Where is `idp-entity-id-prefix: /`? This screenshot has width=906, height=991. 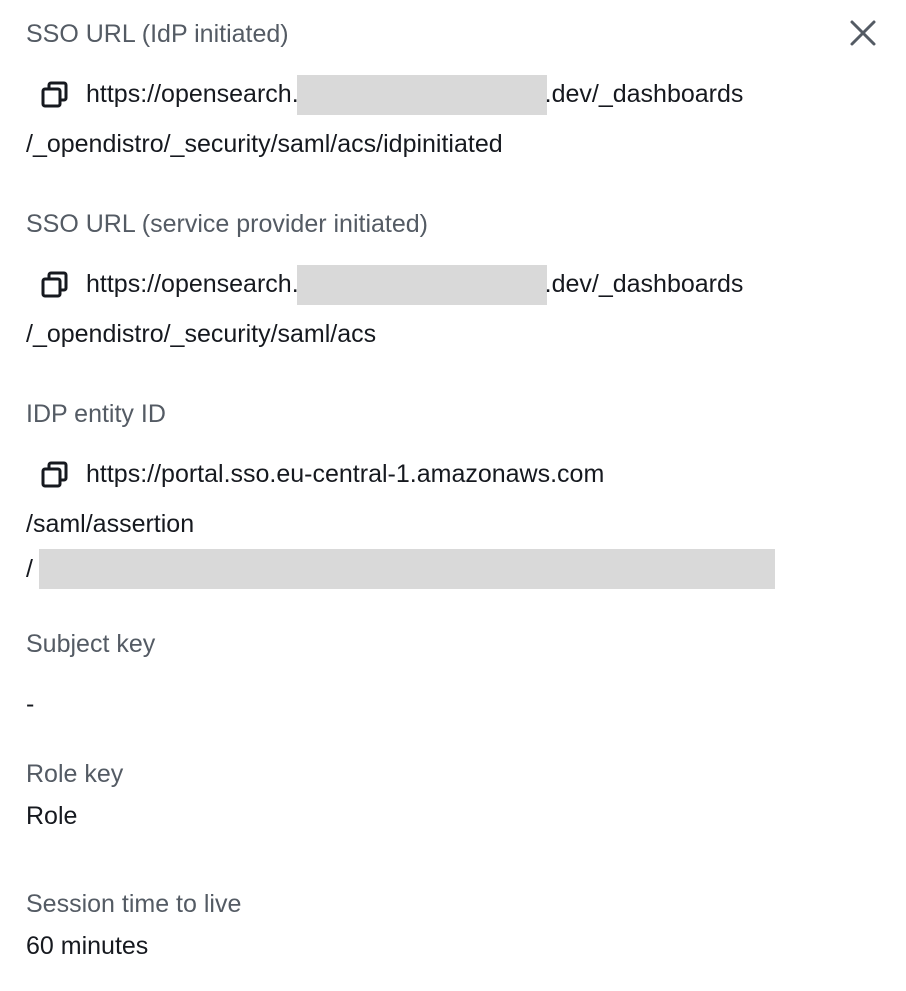 idp-entity-id-prefix: / is located at coordinates (29, 569).